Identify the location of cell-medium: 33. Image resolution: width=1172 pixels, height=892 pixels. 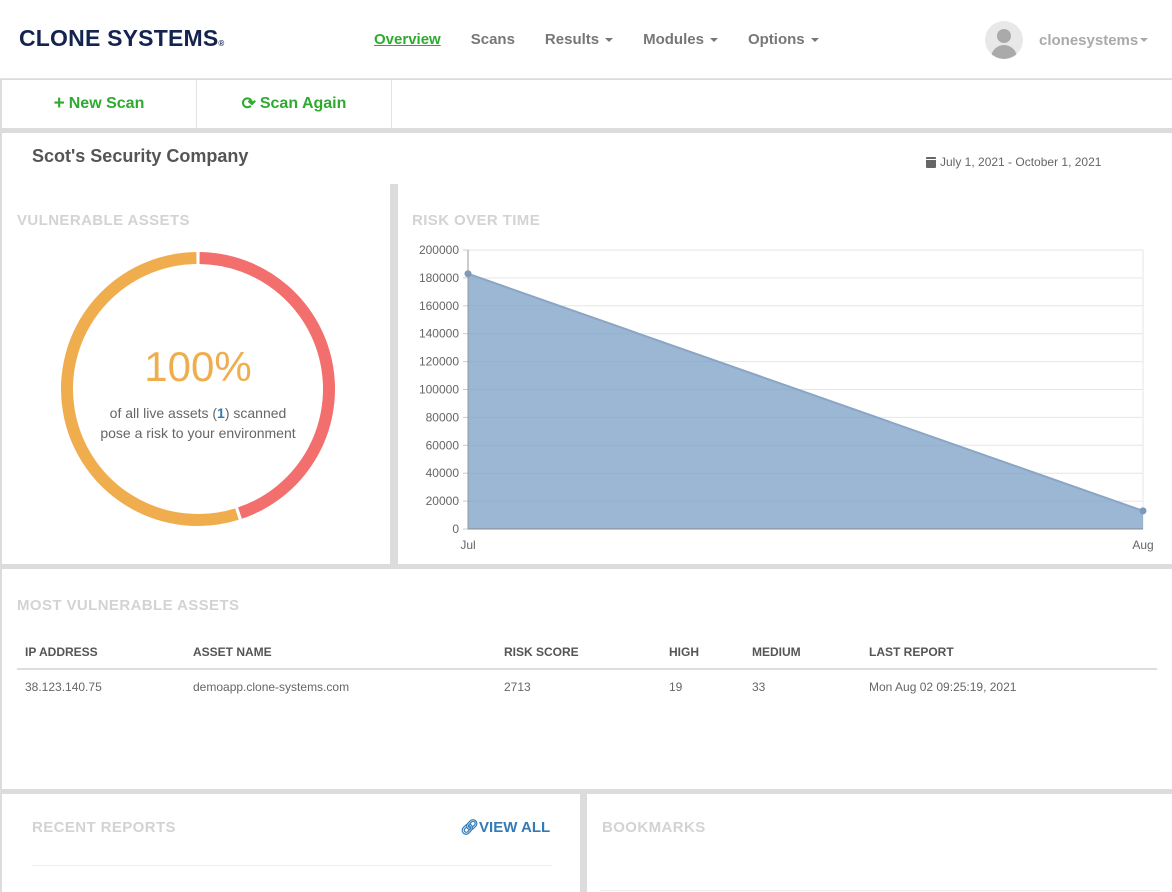
(759, 686).